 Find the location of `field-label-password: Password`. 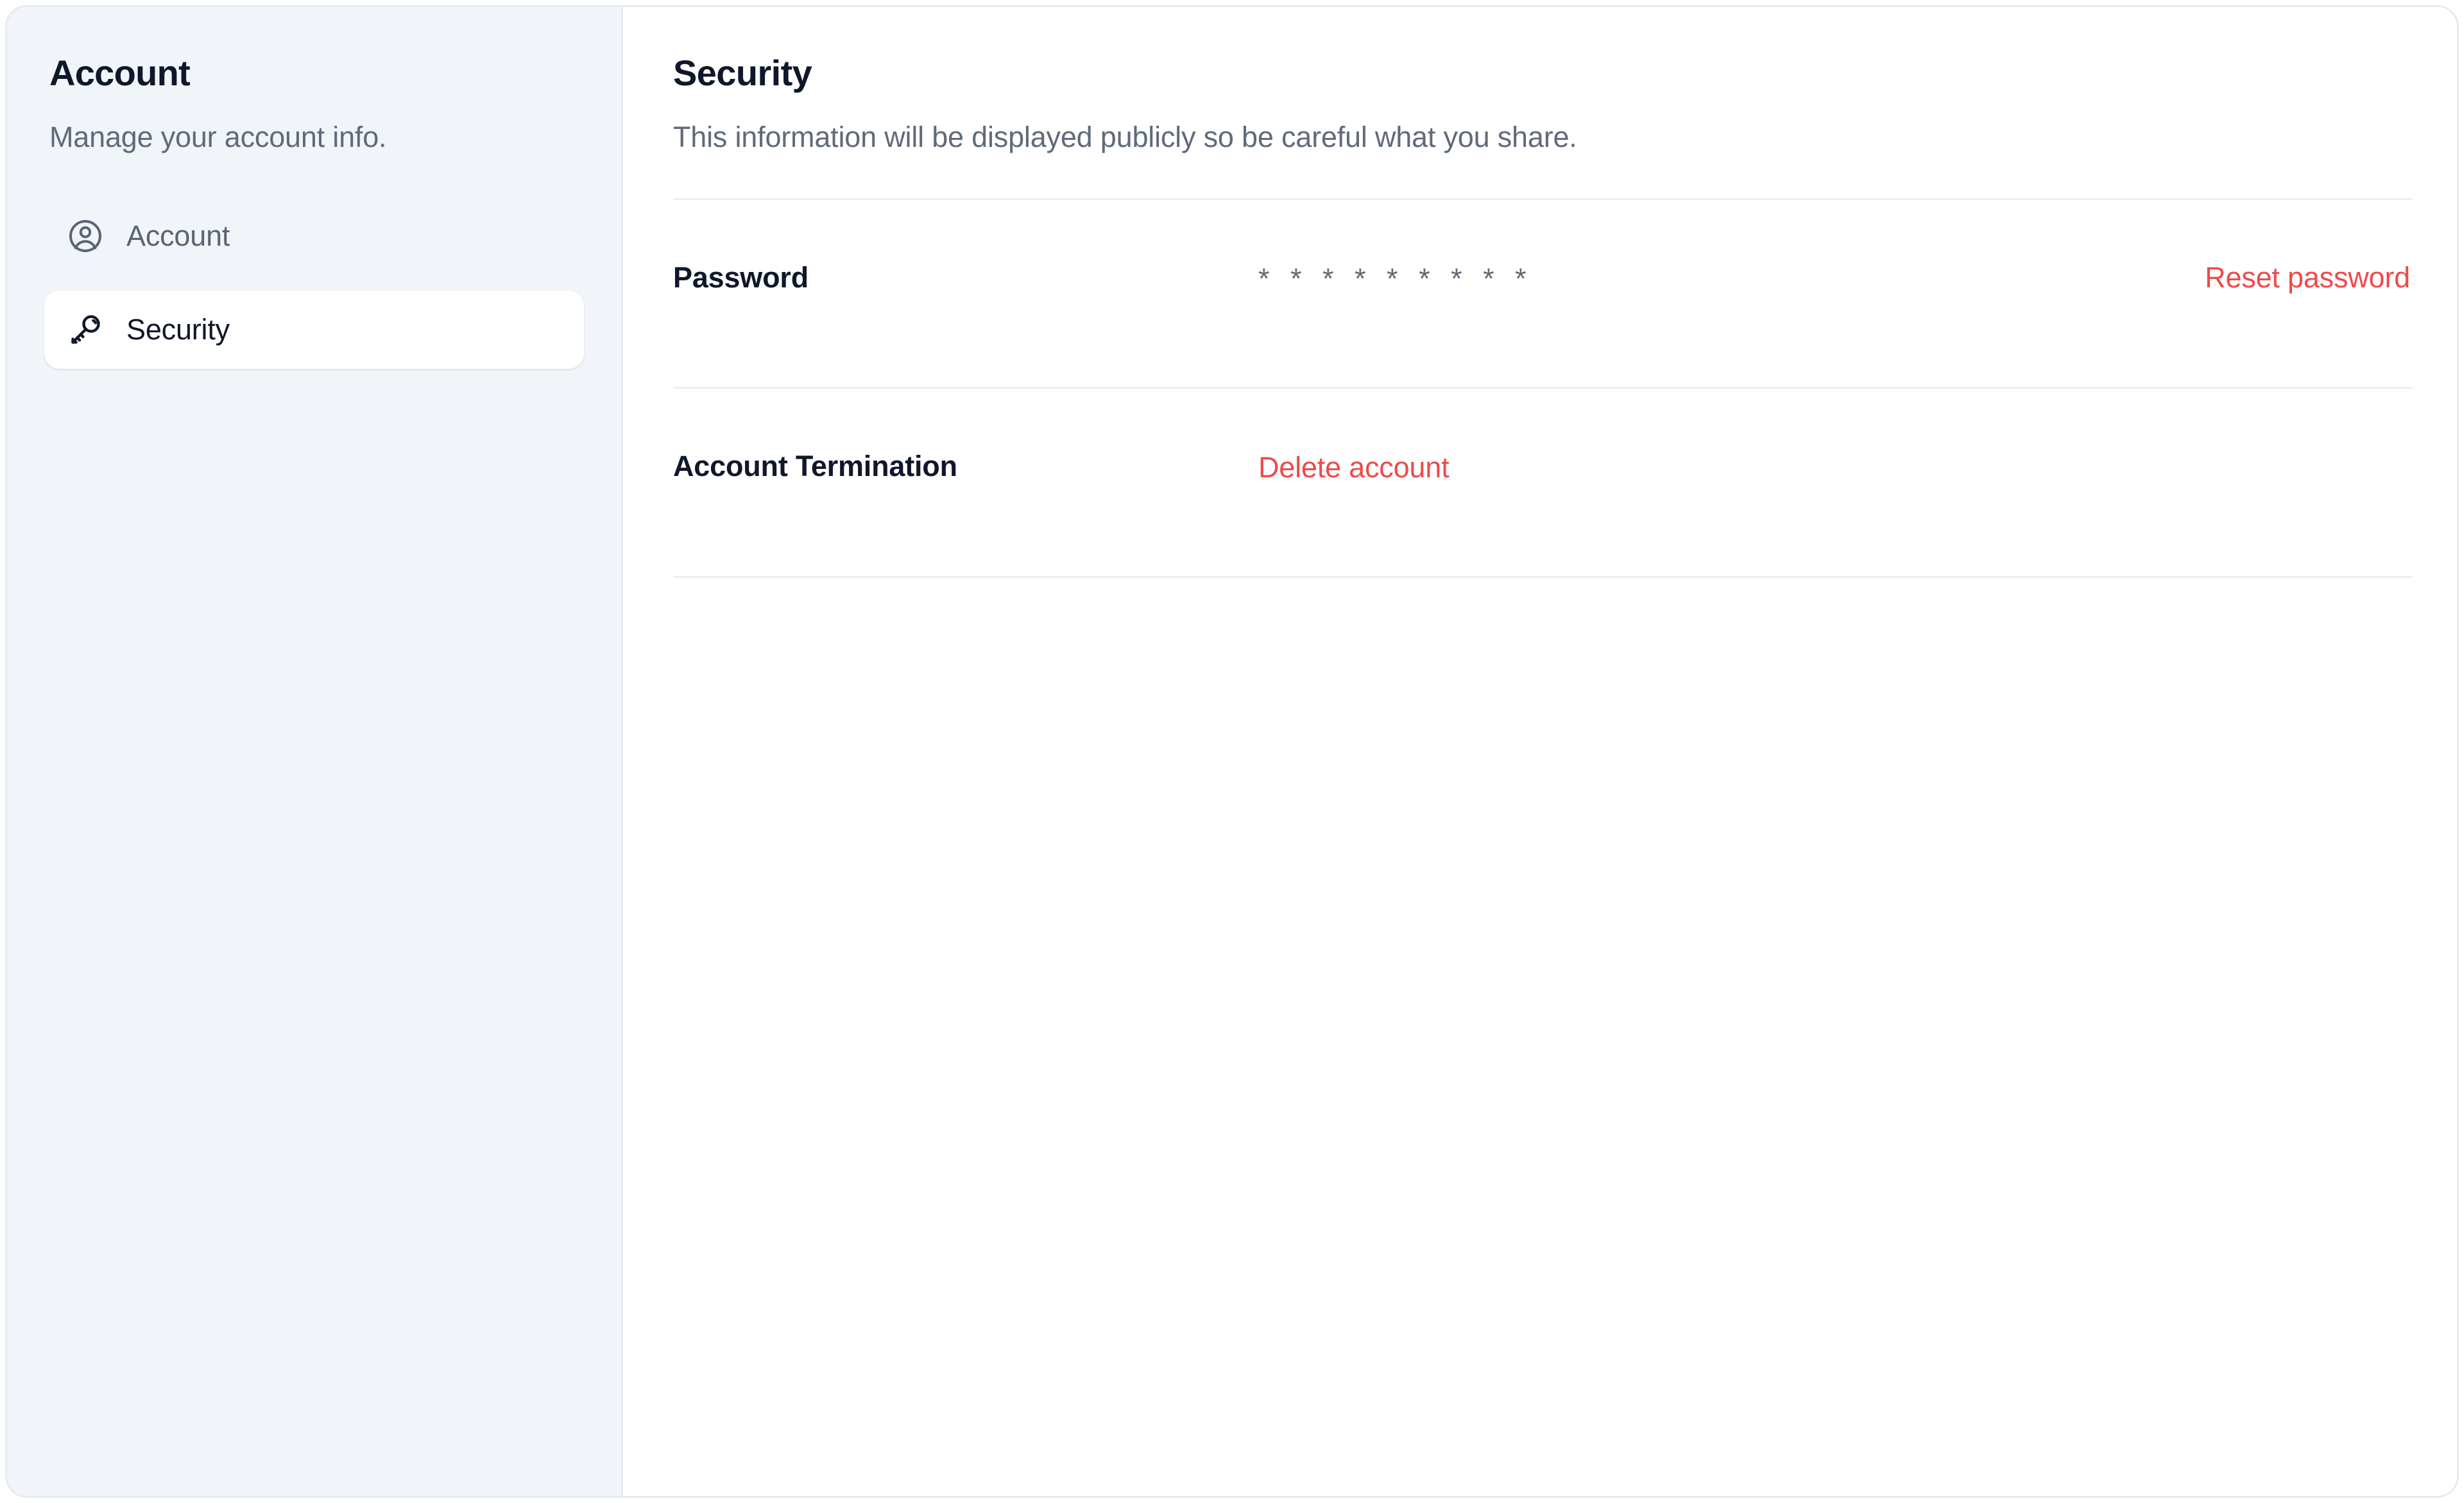

field-label-password: Password is located at coordinates (741, 277).